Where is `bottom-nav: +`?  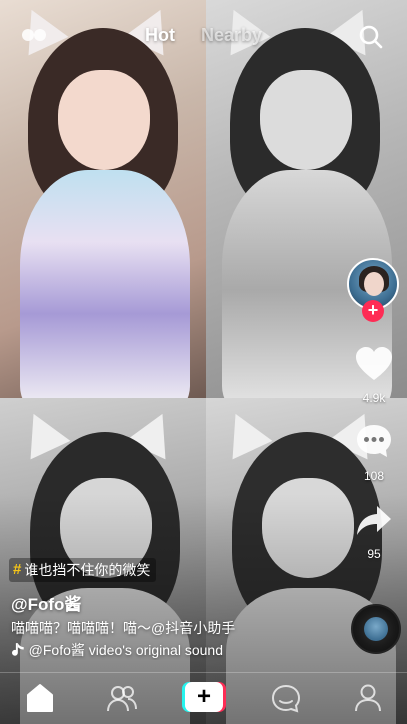
bottom-nav: + is located at coordinates (203, 698).